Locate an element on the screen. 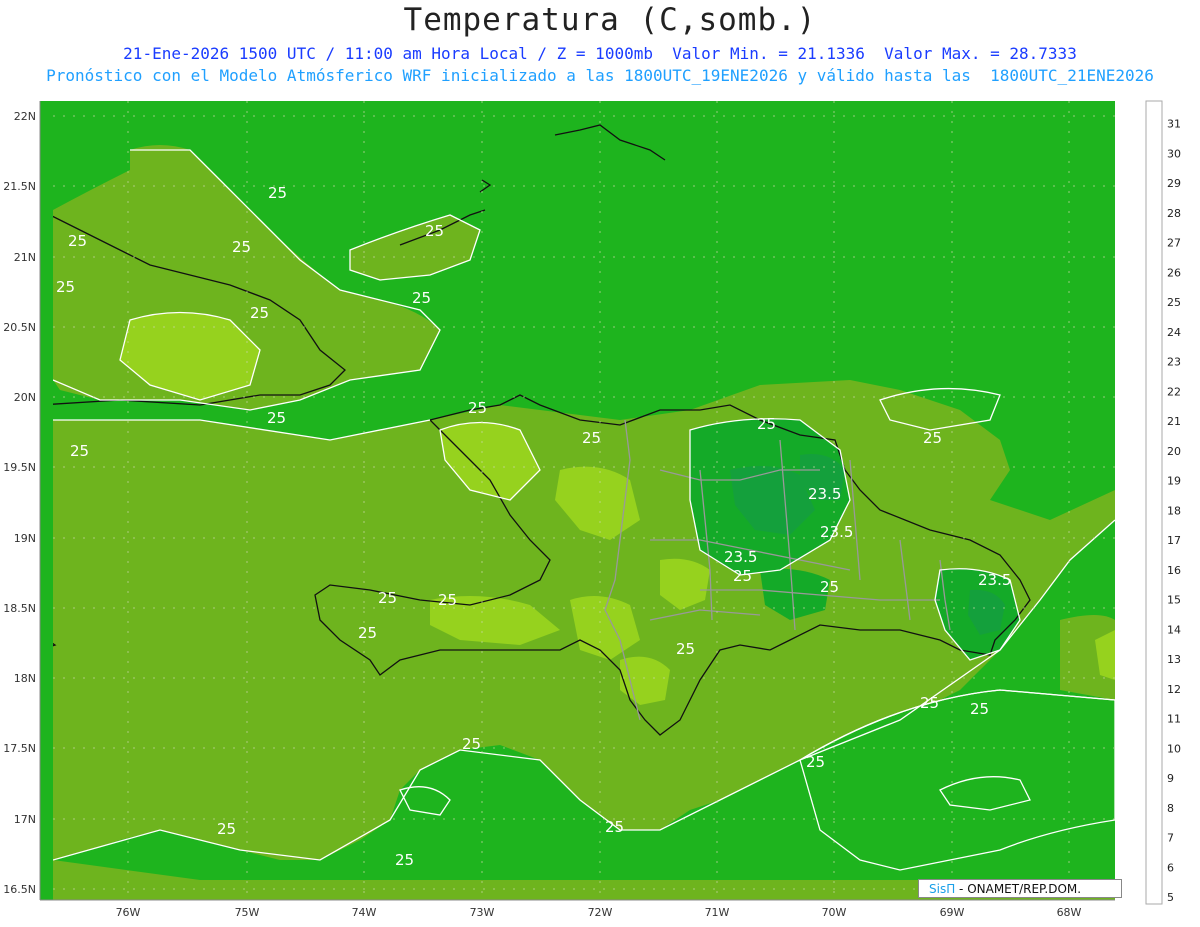 Image resolution: width=1200 pixels, height=927 pixels. lon-label: 76W is located at coordinates (128, 912).